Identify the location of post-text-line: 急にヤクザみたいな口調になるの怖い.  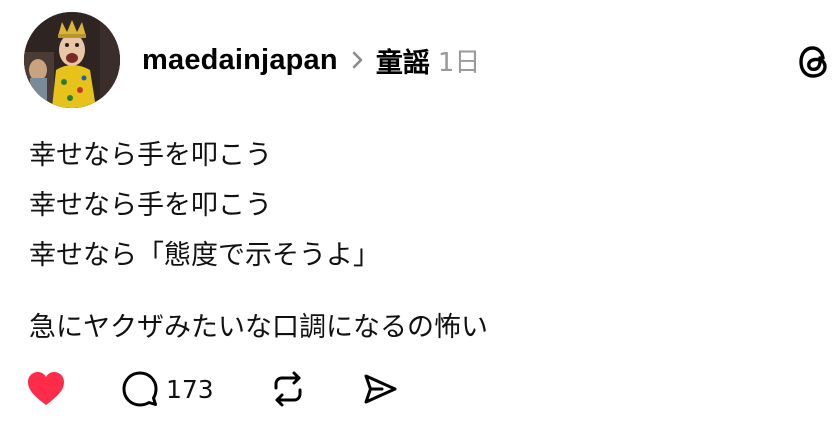
(258, 327).